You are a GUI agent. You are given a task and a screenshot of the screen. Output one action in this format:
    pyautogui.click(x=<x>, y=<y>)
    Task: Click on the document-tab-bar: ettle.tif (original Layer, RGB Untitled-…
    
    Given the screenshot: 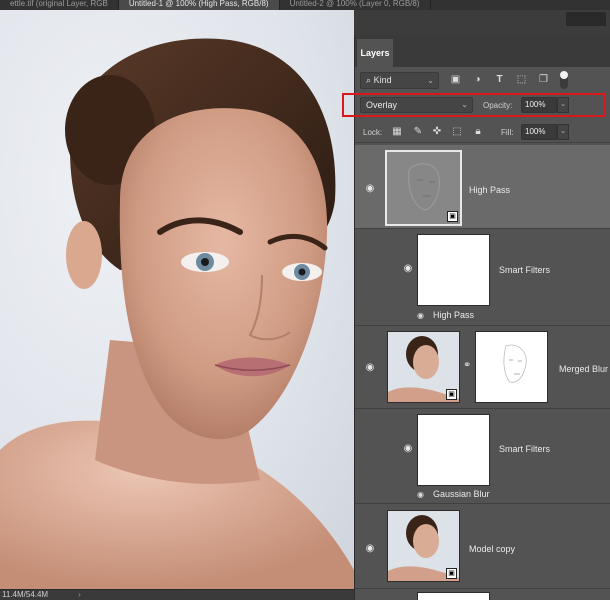 What is the action you would take?
    pyautogui.click(x=305, y=5)
    